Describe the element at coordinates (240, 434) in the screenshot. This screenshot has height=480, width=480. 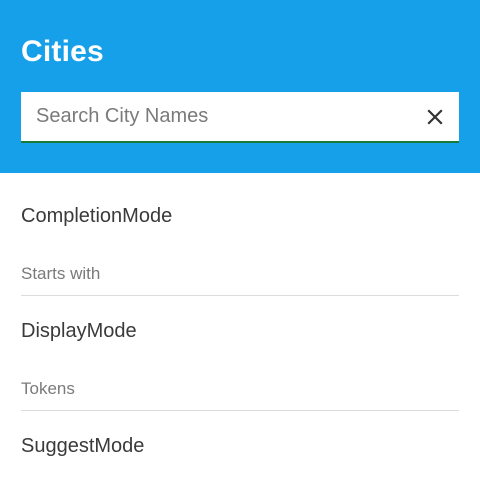
I see `suggest-mode-setting: SuggestMode` at that location.